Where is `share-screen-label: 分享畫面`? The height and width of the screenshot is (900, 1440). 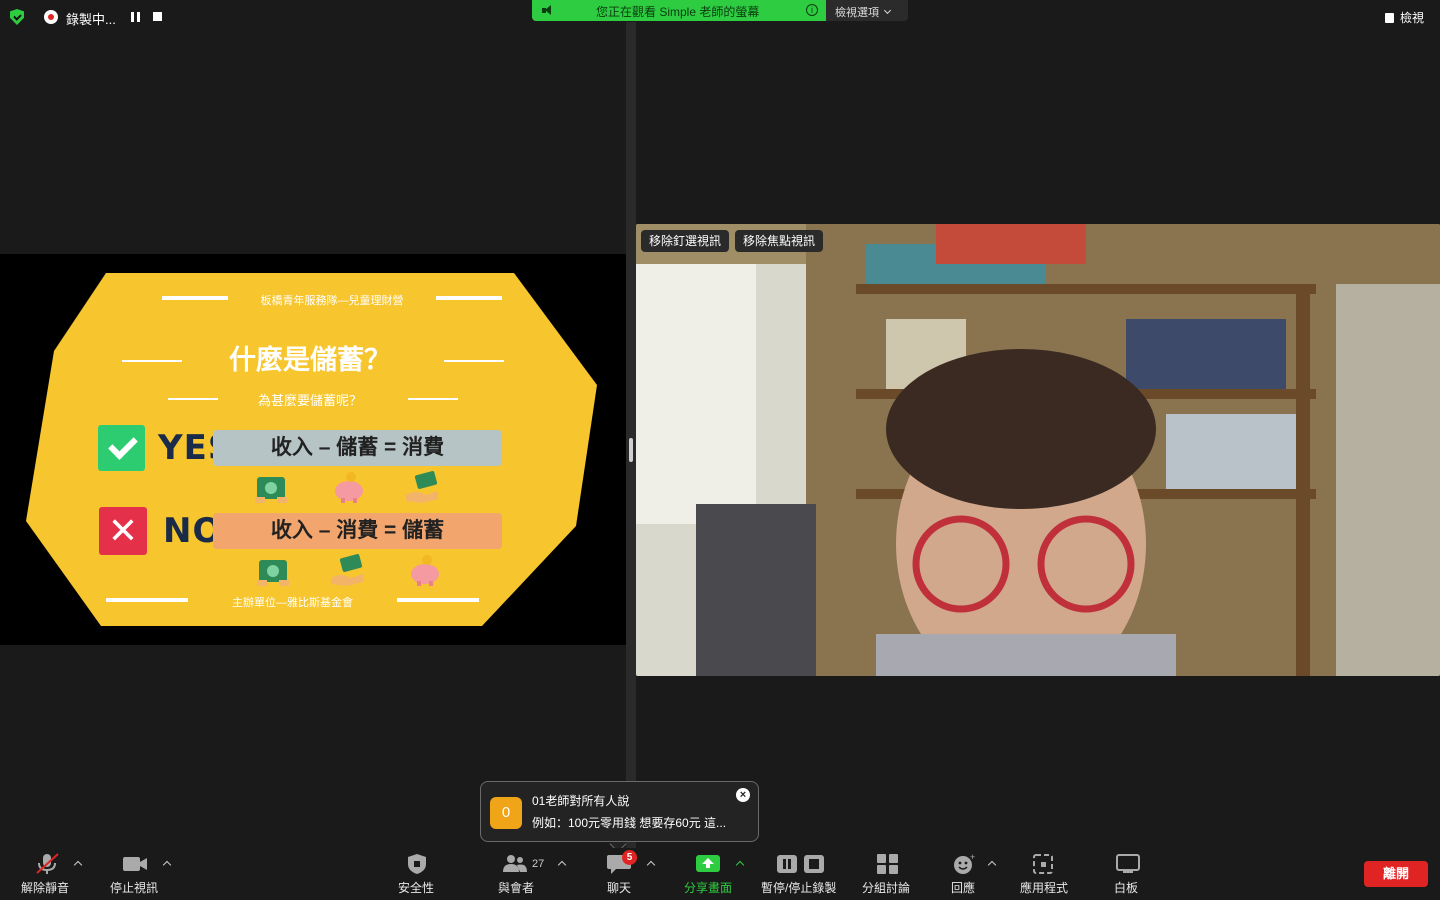
share-screen-label: 分享畫面 is located at coordinates (708, 888).